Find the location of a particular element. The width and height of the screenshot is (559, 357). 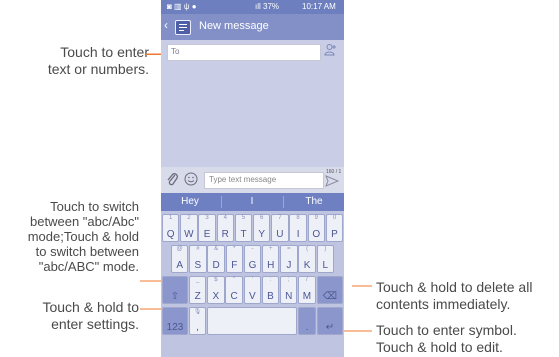

key-x: $ X is located at coordinates (216, 290).